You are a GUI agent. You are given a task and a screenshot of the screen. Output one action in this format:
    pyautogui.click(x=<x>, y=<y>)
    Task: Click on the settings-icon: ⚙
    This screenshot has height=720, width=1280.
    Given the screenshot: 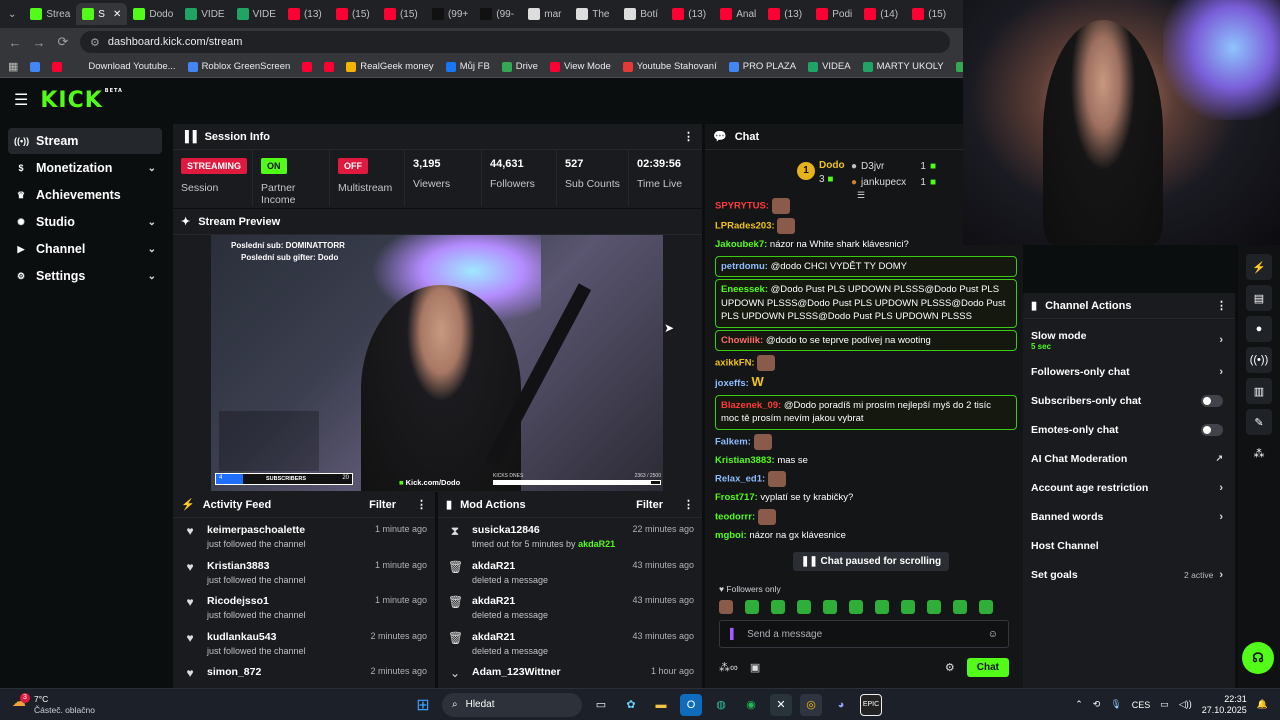 What is the action you would take?
    pyautogui.click(x=950, y=667)
    